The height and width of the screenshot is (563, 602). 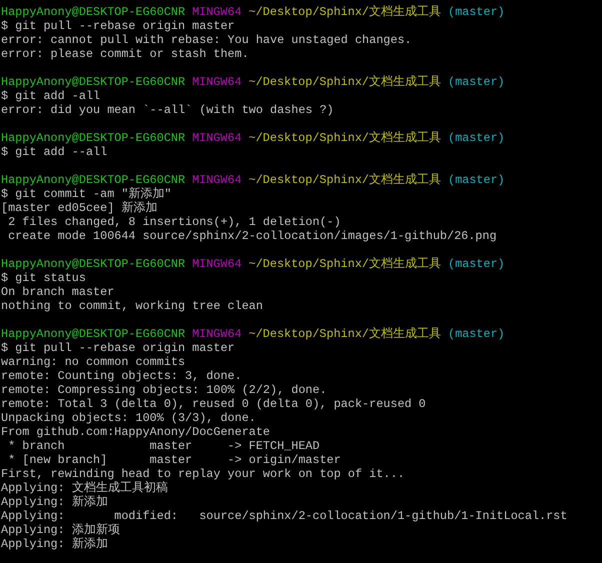 I want to click on output-line: create mode 100644 source/sphinx/2-collocation/images/1-github/26.png, so click(x=252, y=236).